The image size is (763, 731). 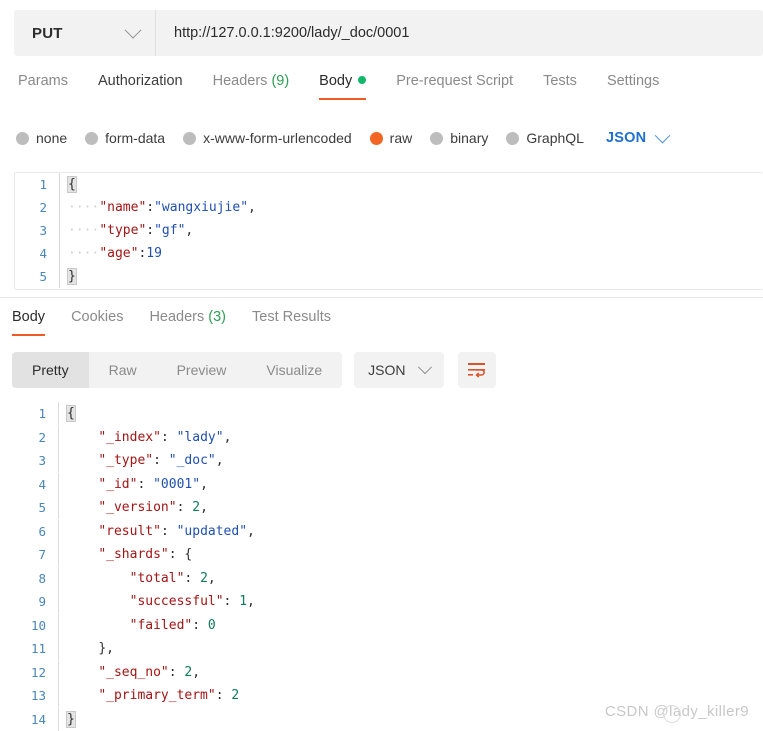 I want to click on code-line: 4····"age":19, so click(x=389, y=253).